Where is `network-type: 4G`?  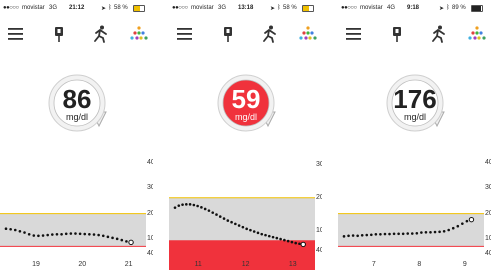 network-type: 4G is located at coordinates (391, 8).